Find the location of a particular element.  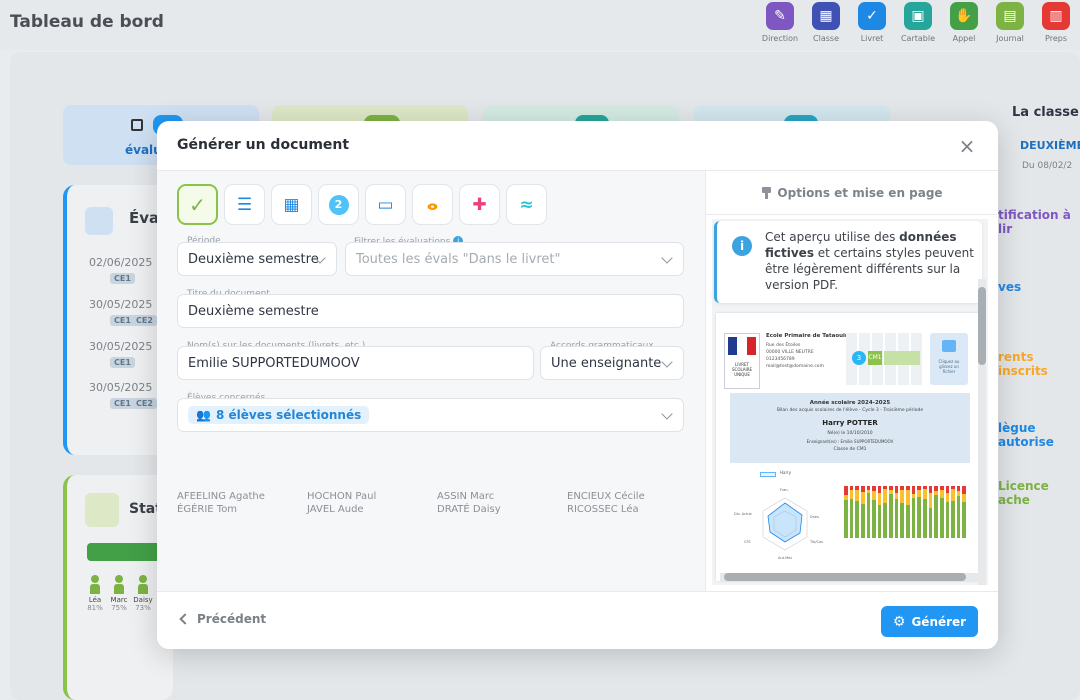

student-name: AFEELING Agathe is located at coordinates (221, 496).